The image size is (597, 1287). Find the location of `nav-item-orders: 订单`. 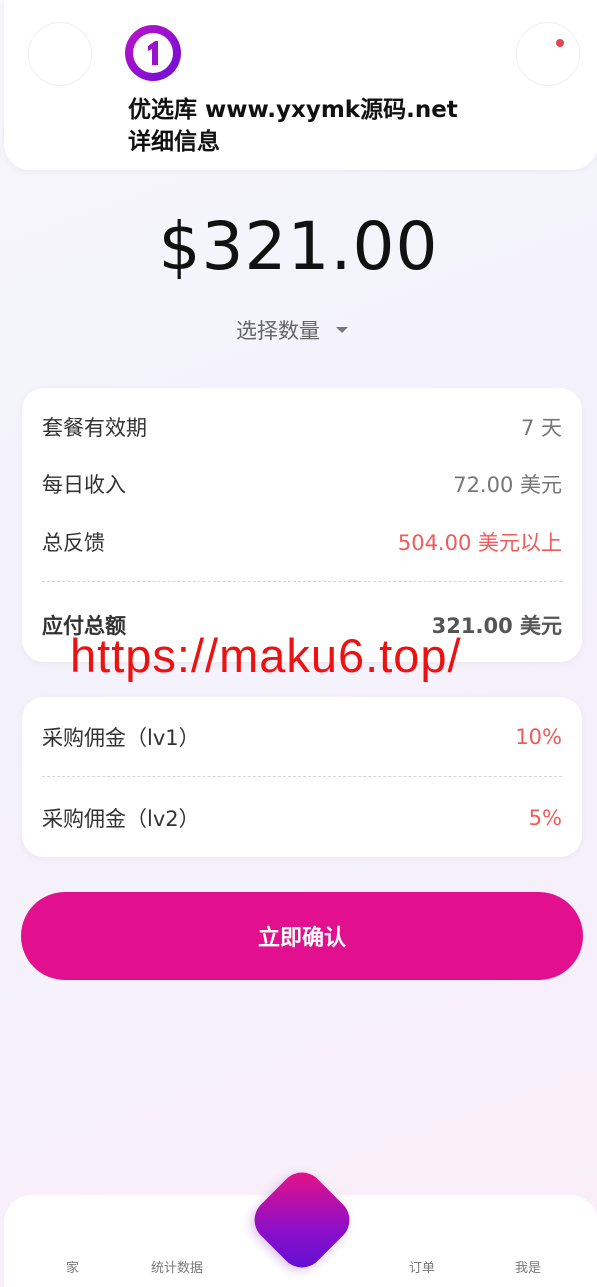

nav-item-orders: 订单 is located at coordinates (422, 1266).